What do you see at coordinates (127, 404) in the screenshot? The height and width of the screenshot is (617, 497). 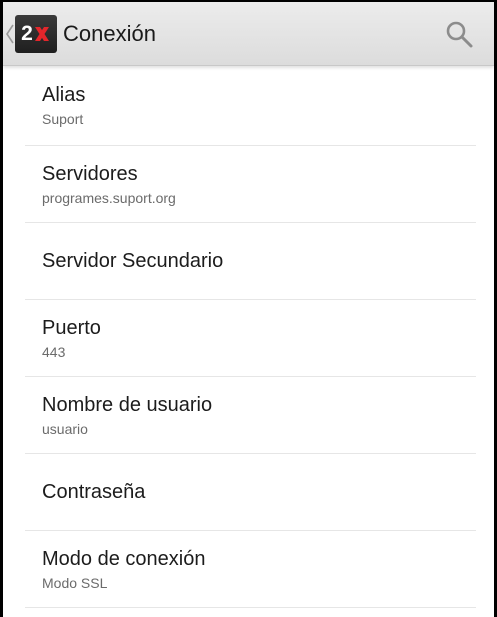 I see `preference-title: Nombre de usuario` at bounding box center [127, 404].